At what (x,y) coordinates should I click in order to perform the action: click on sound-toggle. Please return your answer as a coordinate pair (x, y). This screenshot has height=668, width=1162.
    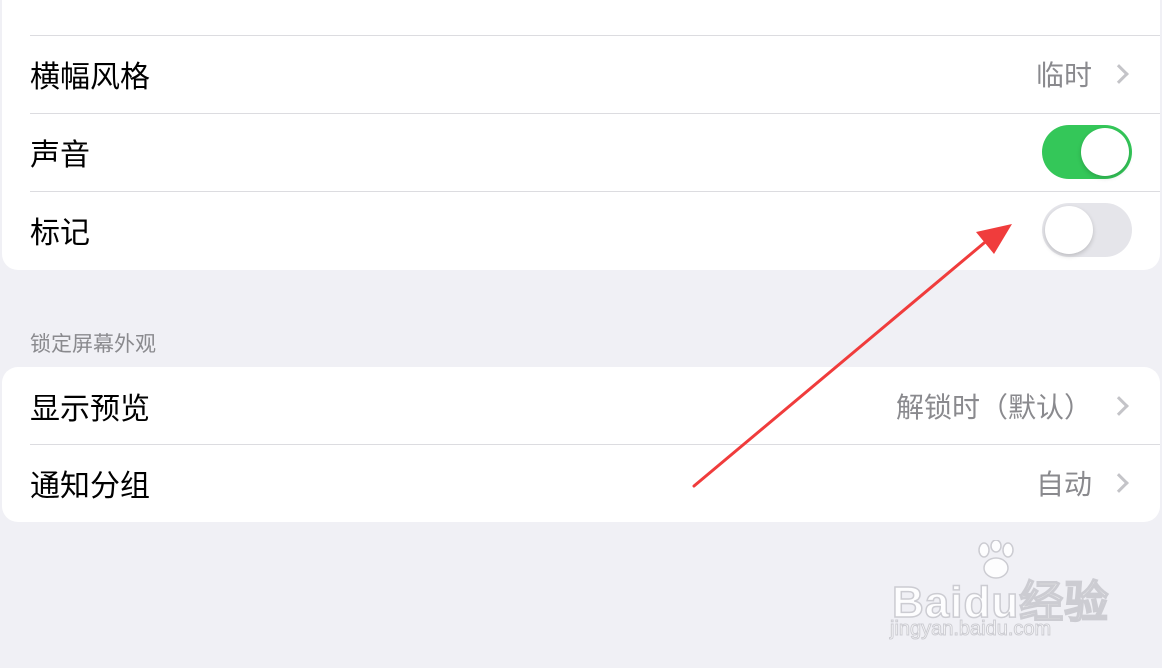
    Looking at the image, I should click on (1087, 152).